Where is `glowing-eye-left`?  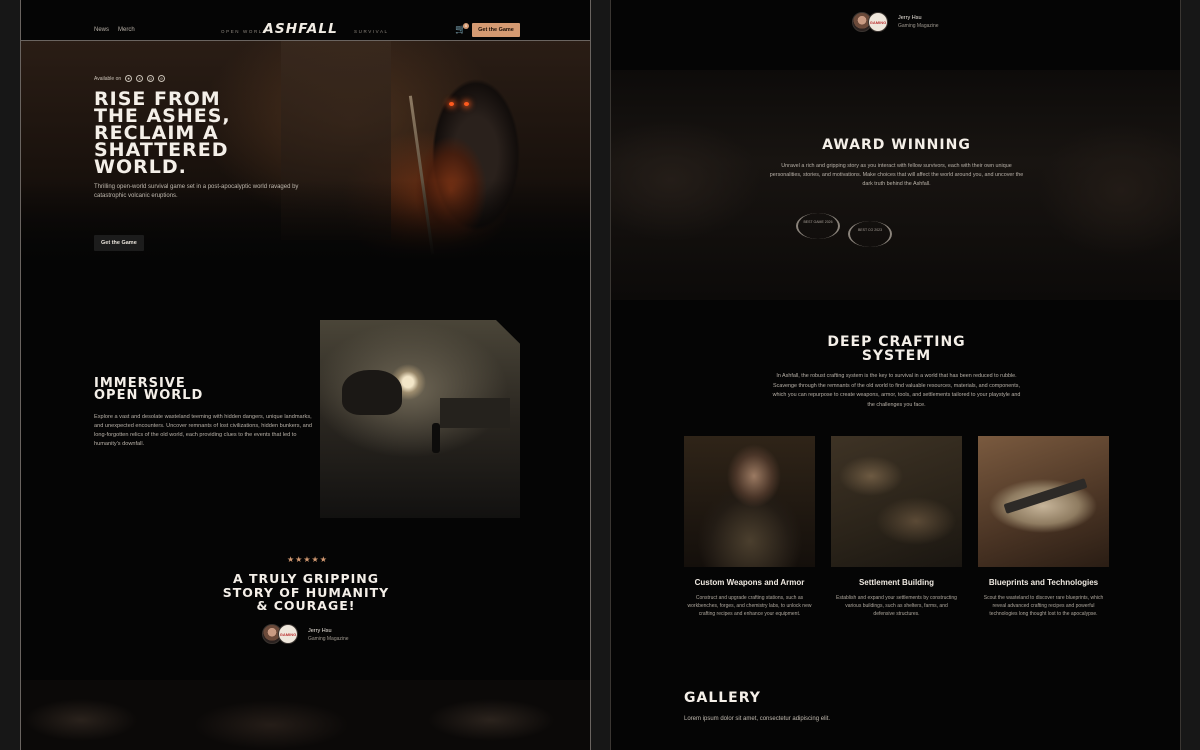 glowing-eye-left is located at coordinates (451, 104).